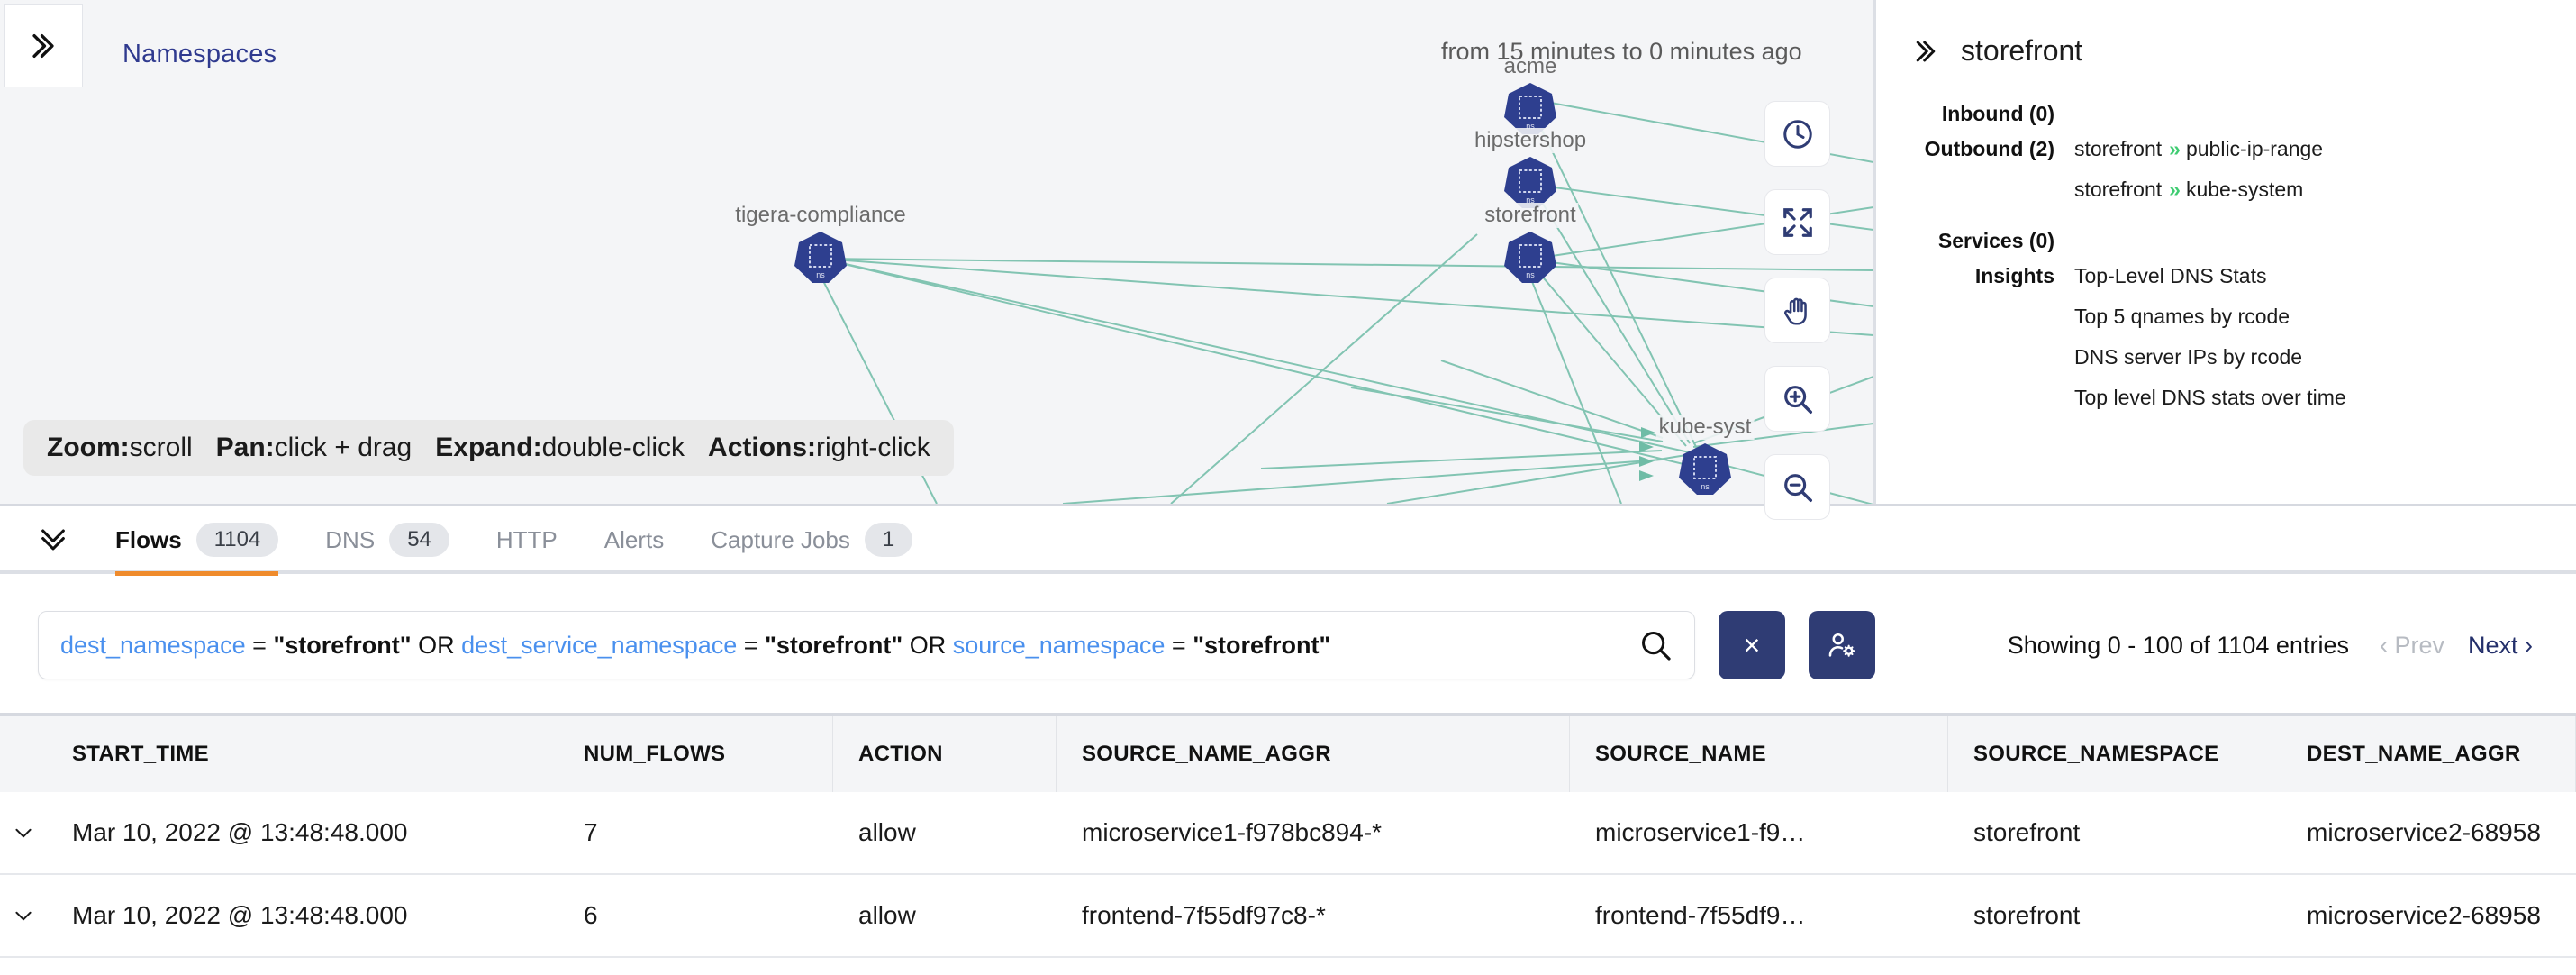  I want to click on flow-arrow-icon: », so click(2175, 189).